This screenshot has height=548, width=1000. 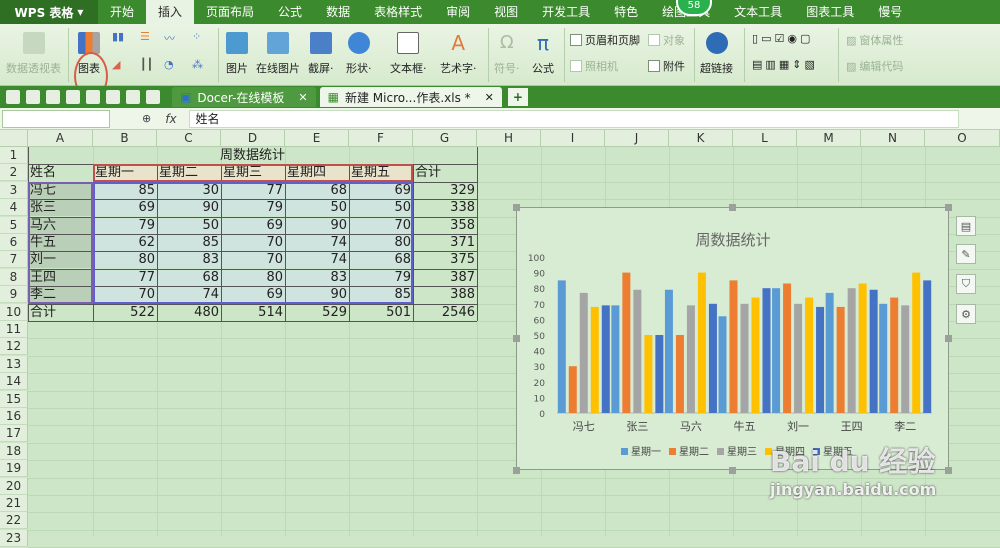 I want to click on table-cell: 62, so click(x=125, y=242).